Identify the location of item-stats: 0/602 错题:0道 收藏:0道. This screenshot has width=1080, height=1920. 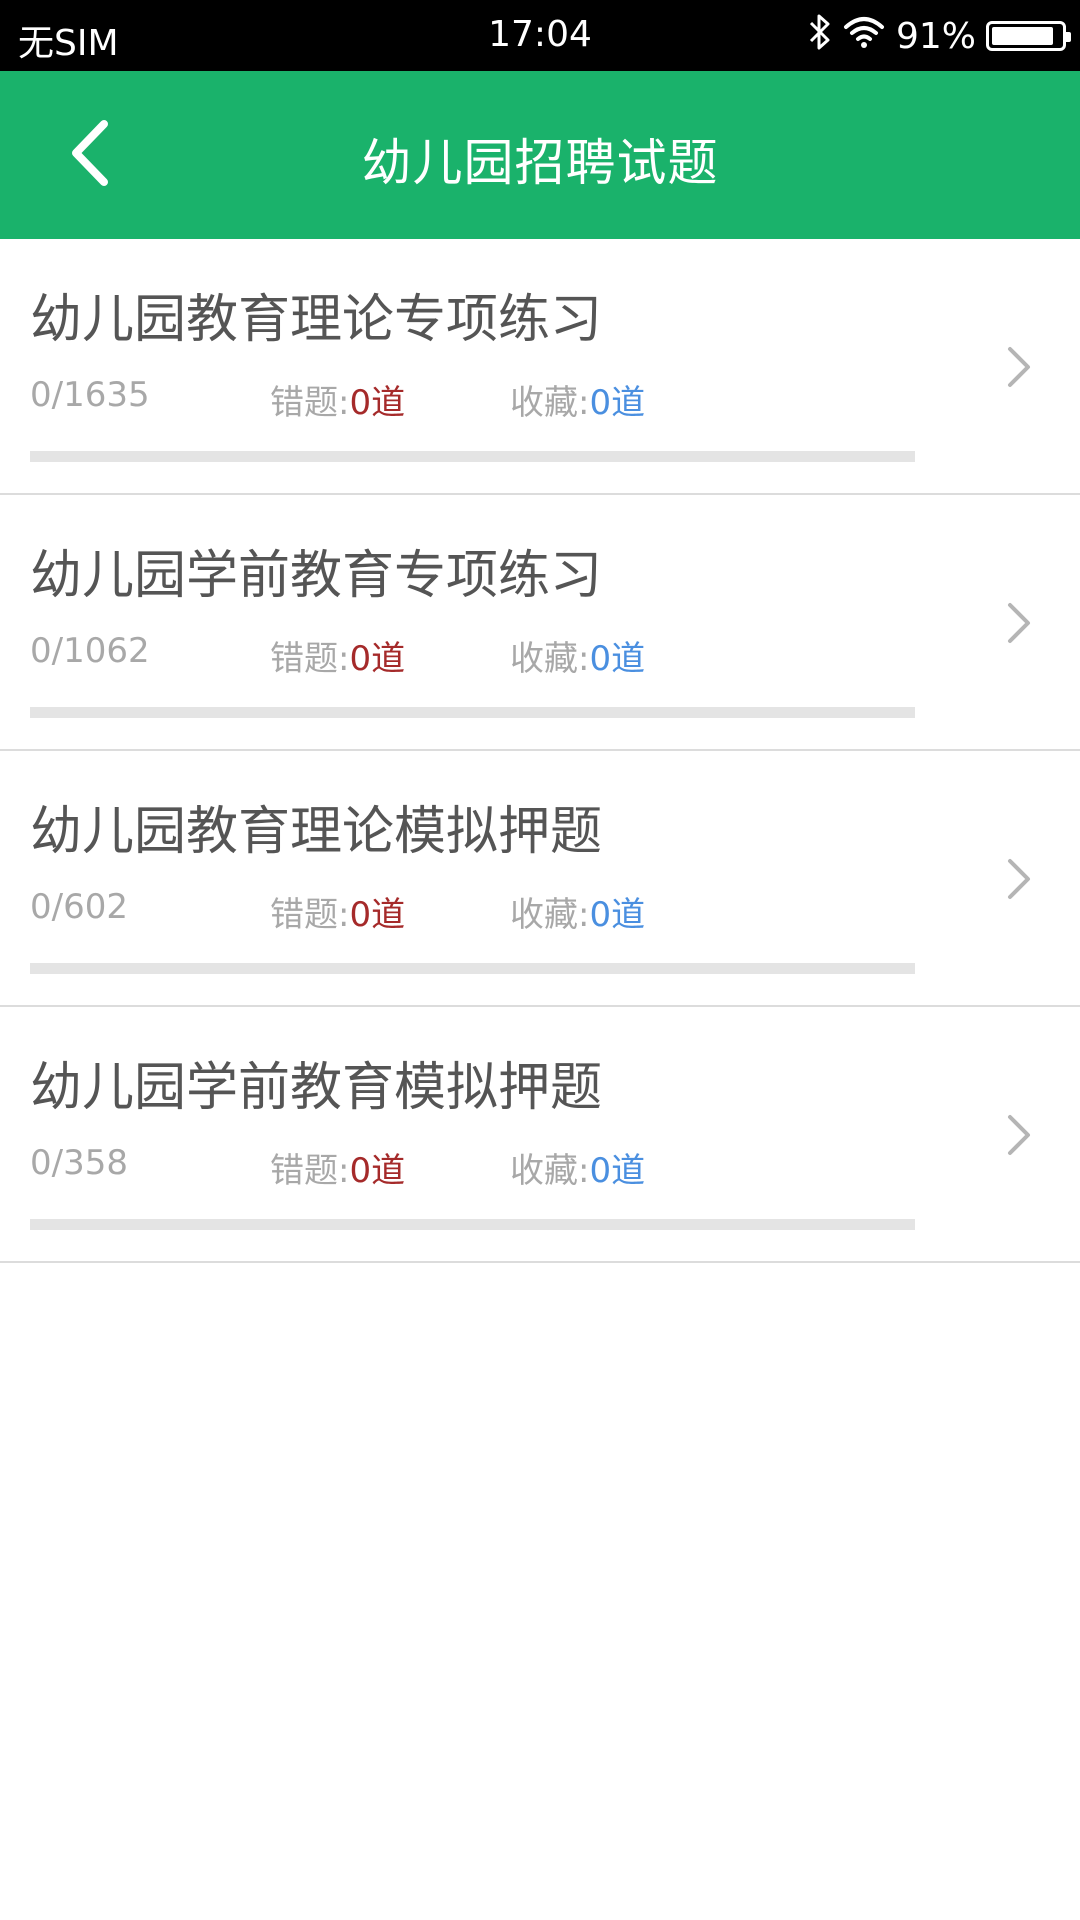
(480, 912).